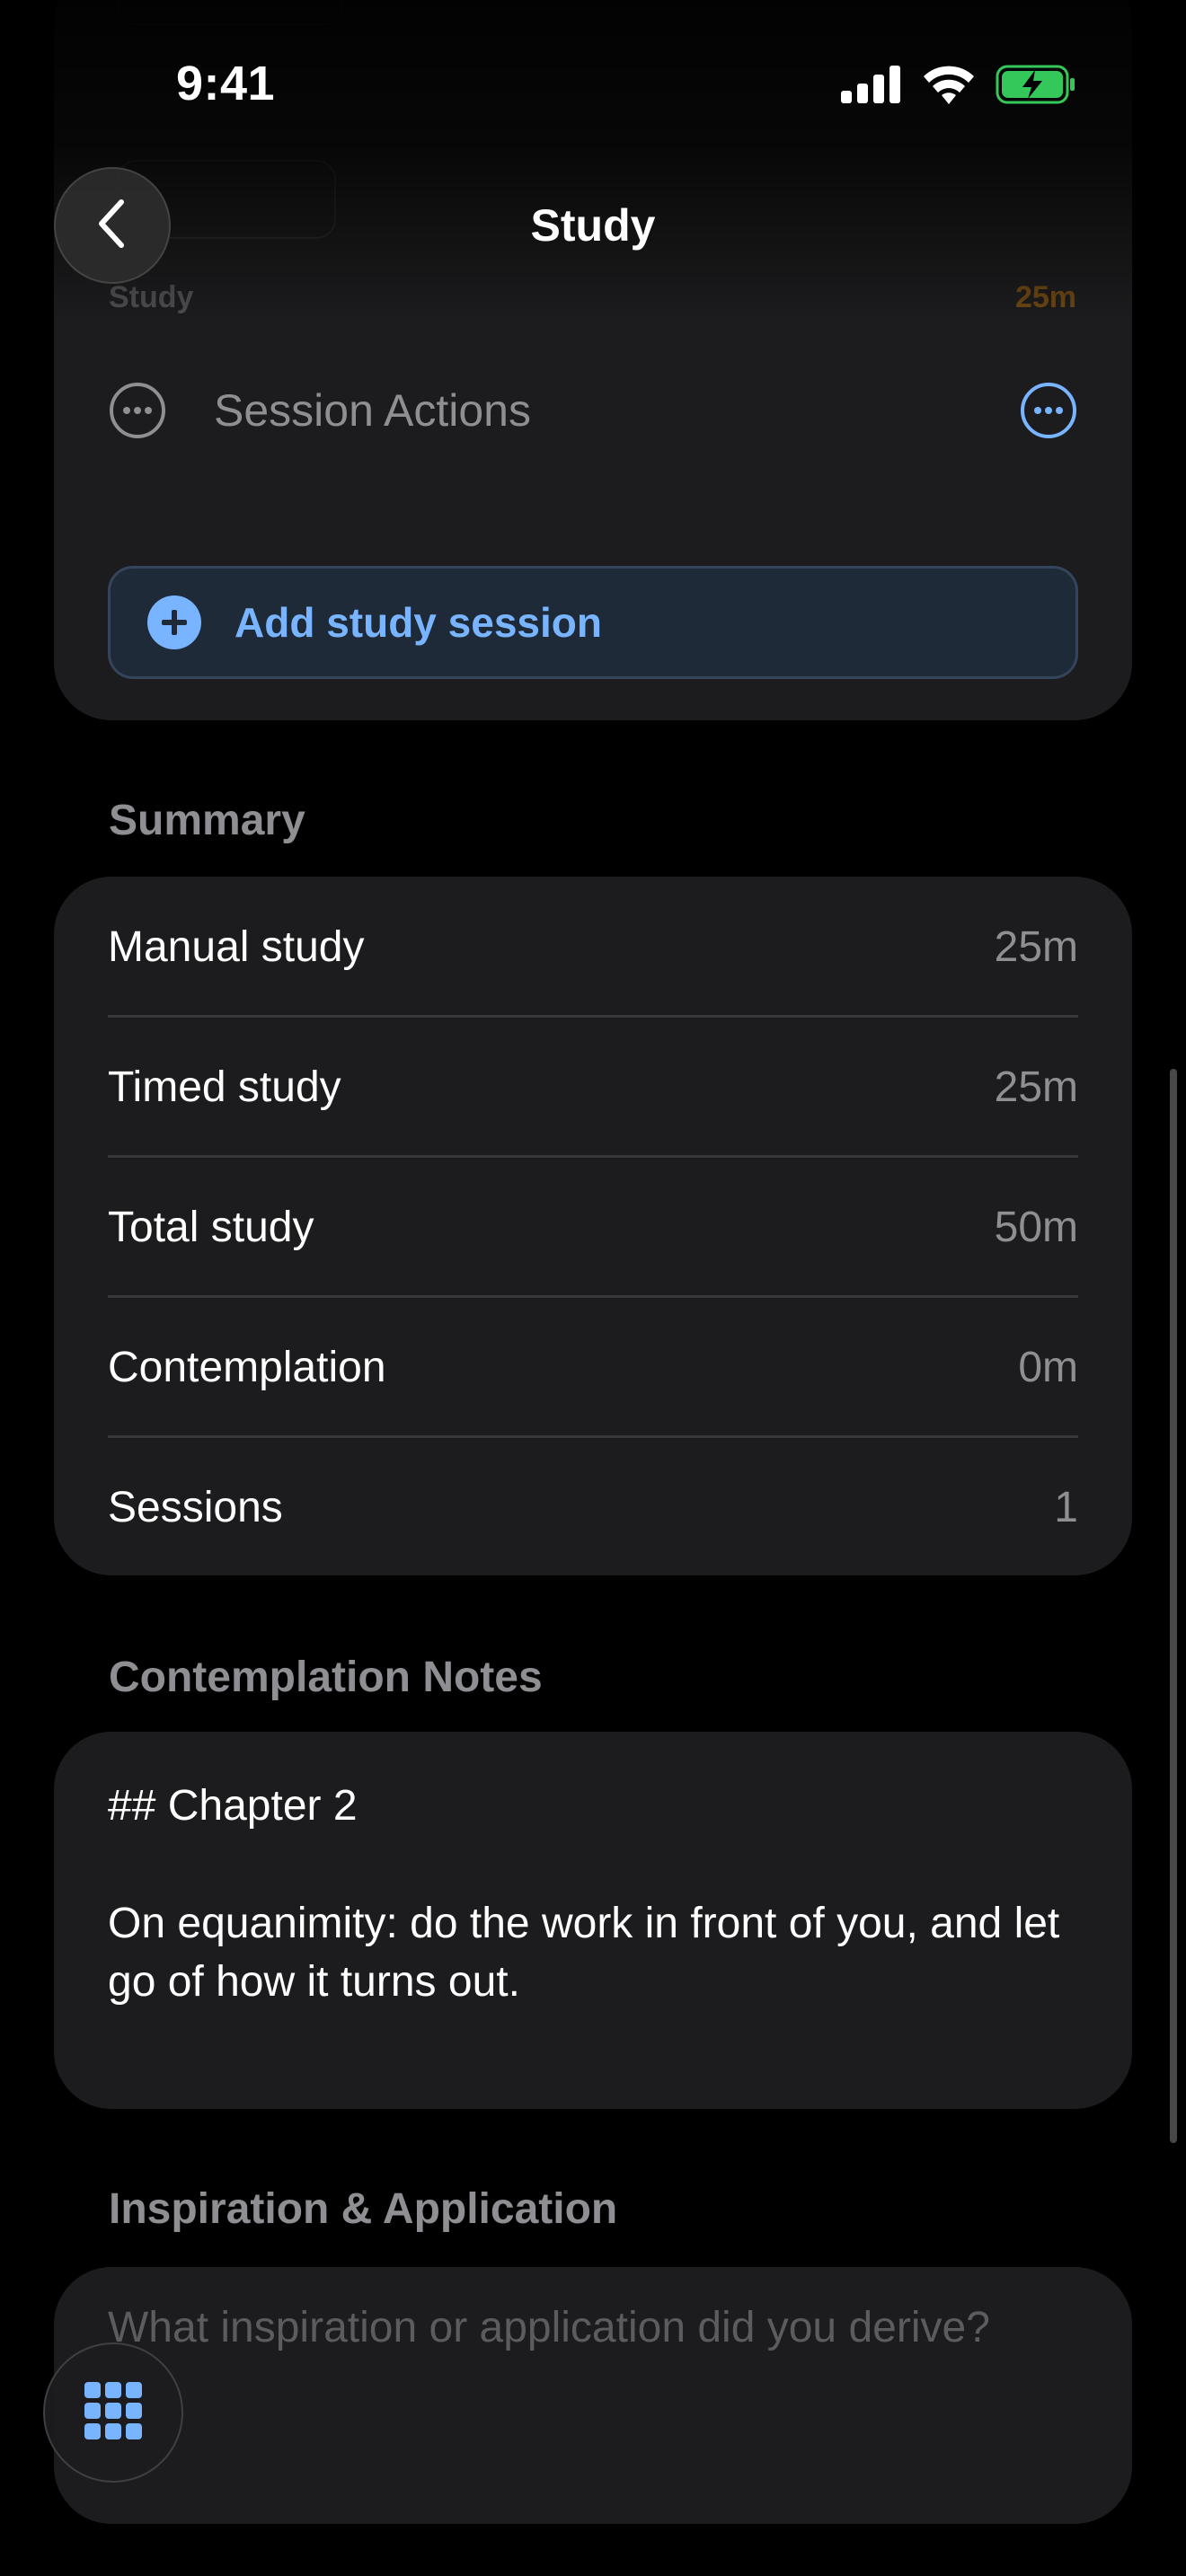 The height and width of the screenshot is (2576, 1186). I want to click on page-title: Study, so click(593, 225).